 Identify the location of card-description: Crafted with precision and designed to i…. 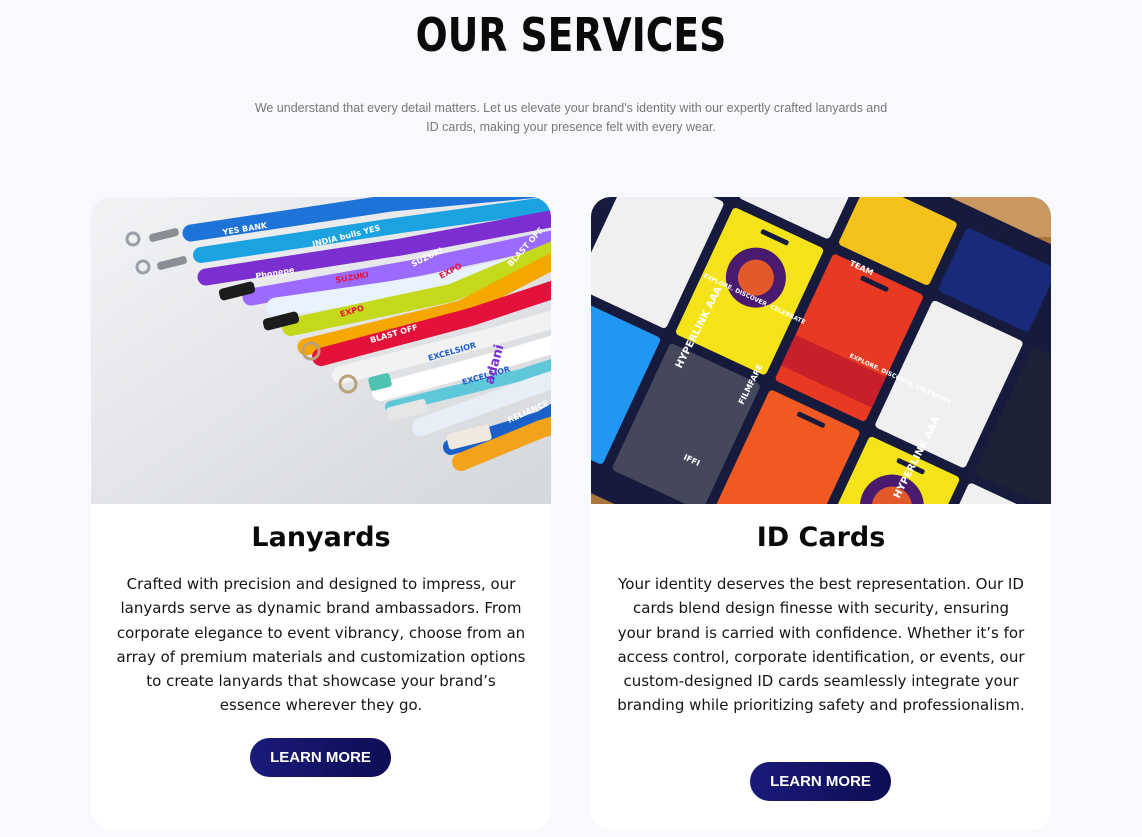
(321, 645).